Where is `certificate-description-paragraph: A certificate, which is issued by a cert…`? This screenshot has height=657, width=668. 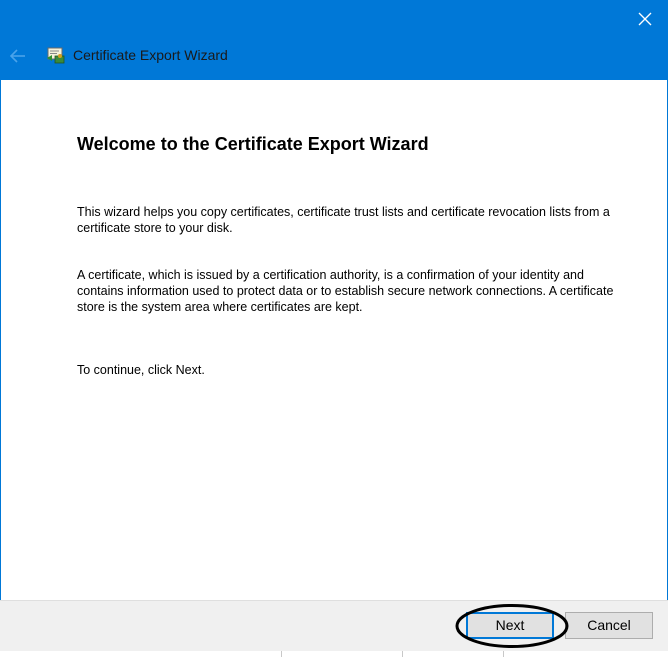
certificate-description-paragraph: A certificate, which is issued by a cert… is located at coordinates (345, 291).